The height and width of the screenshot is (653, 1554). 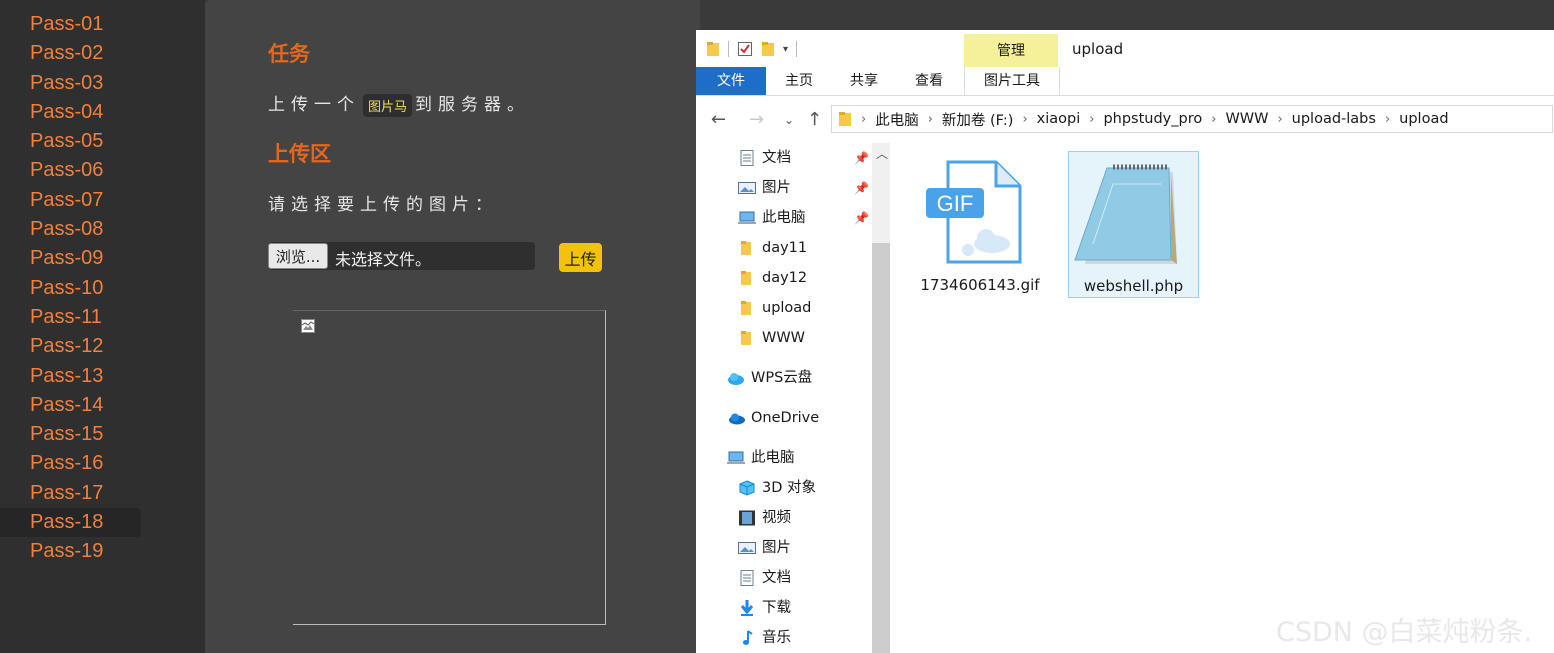 What do you see at coordinates (772, 248) in the screenshot?
I see `nav-item-day11: day11` at bounding box center [772, 248].